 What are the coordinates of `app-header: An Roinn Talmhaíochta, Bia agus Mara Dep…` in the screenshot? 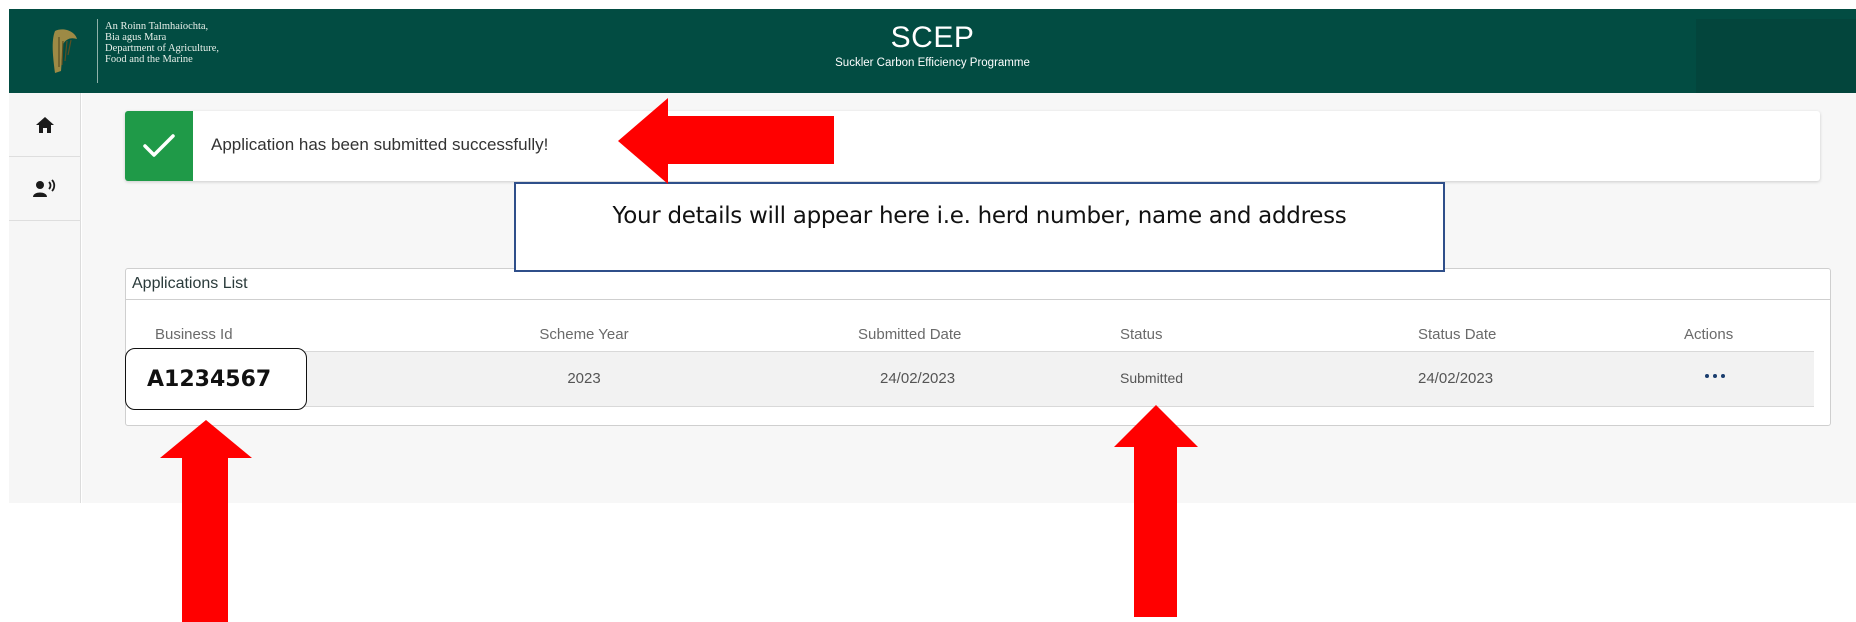 It's located at (932, 51).